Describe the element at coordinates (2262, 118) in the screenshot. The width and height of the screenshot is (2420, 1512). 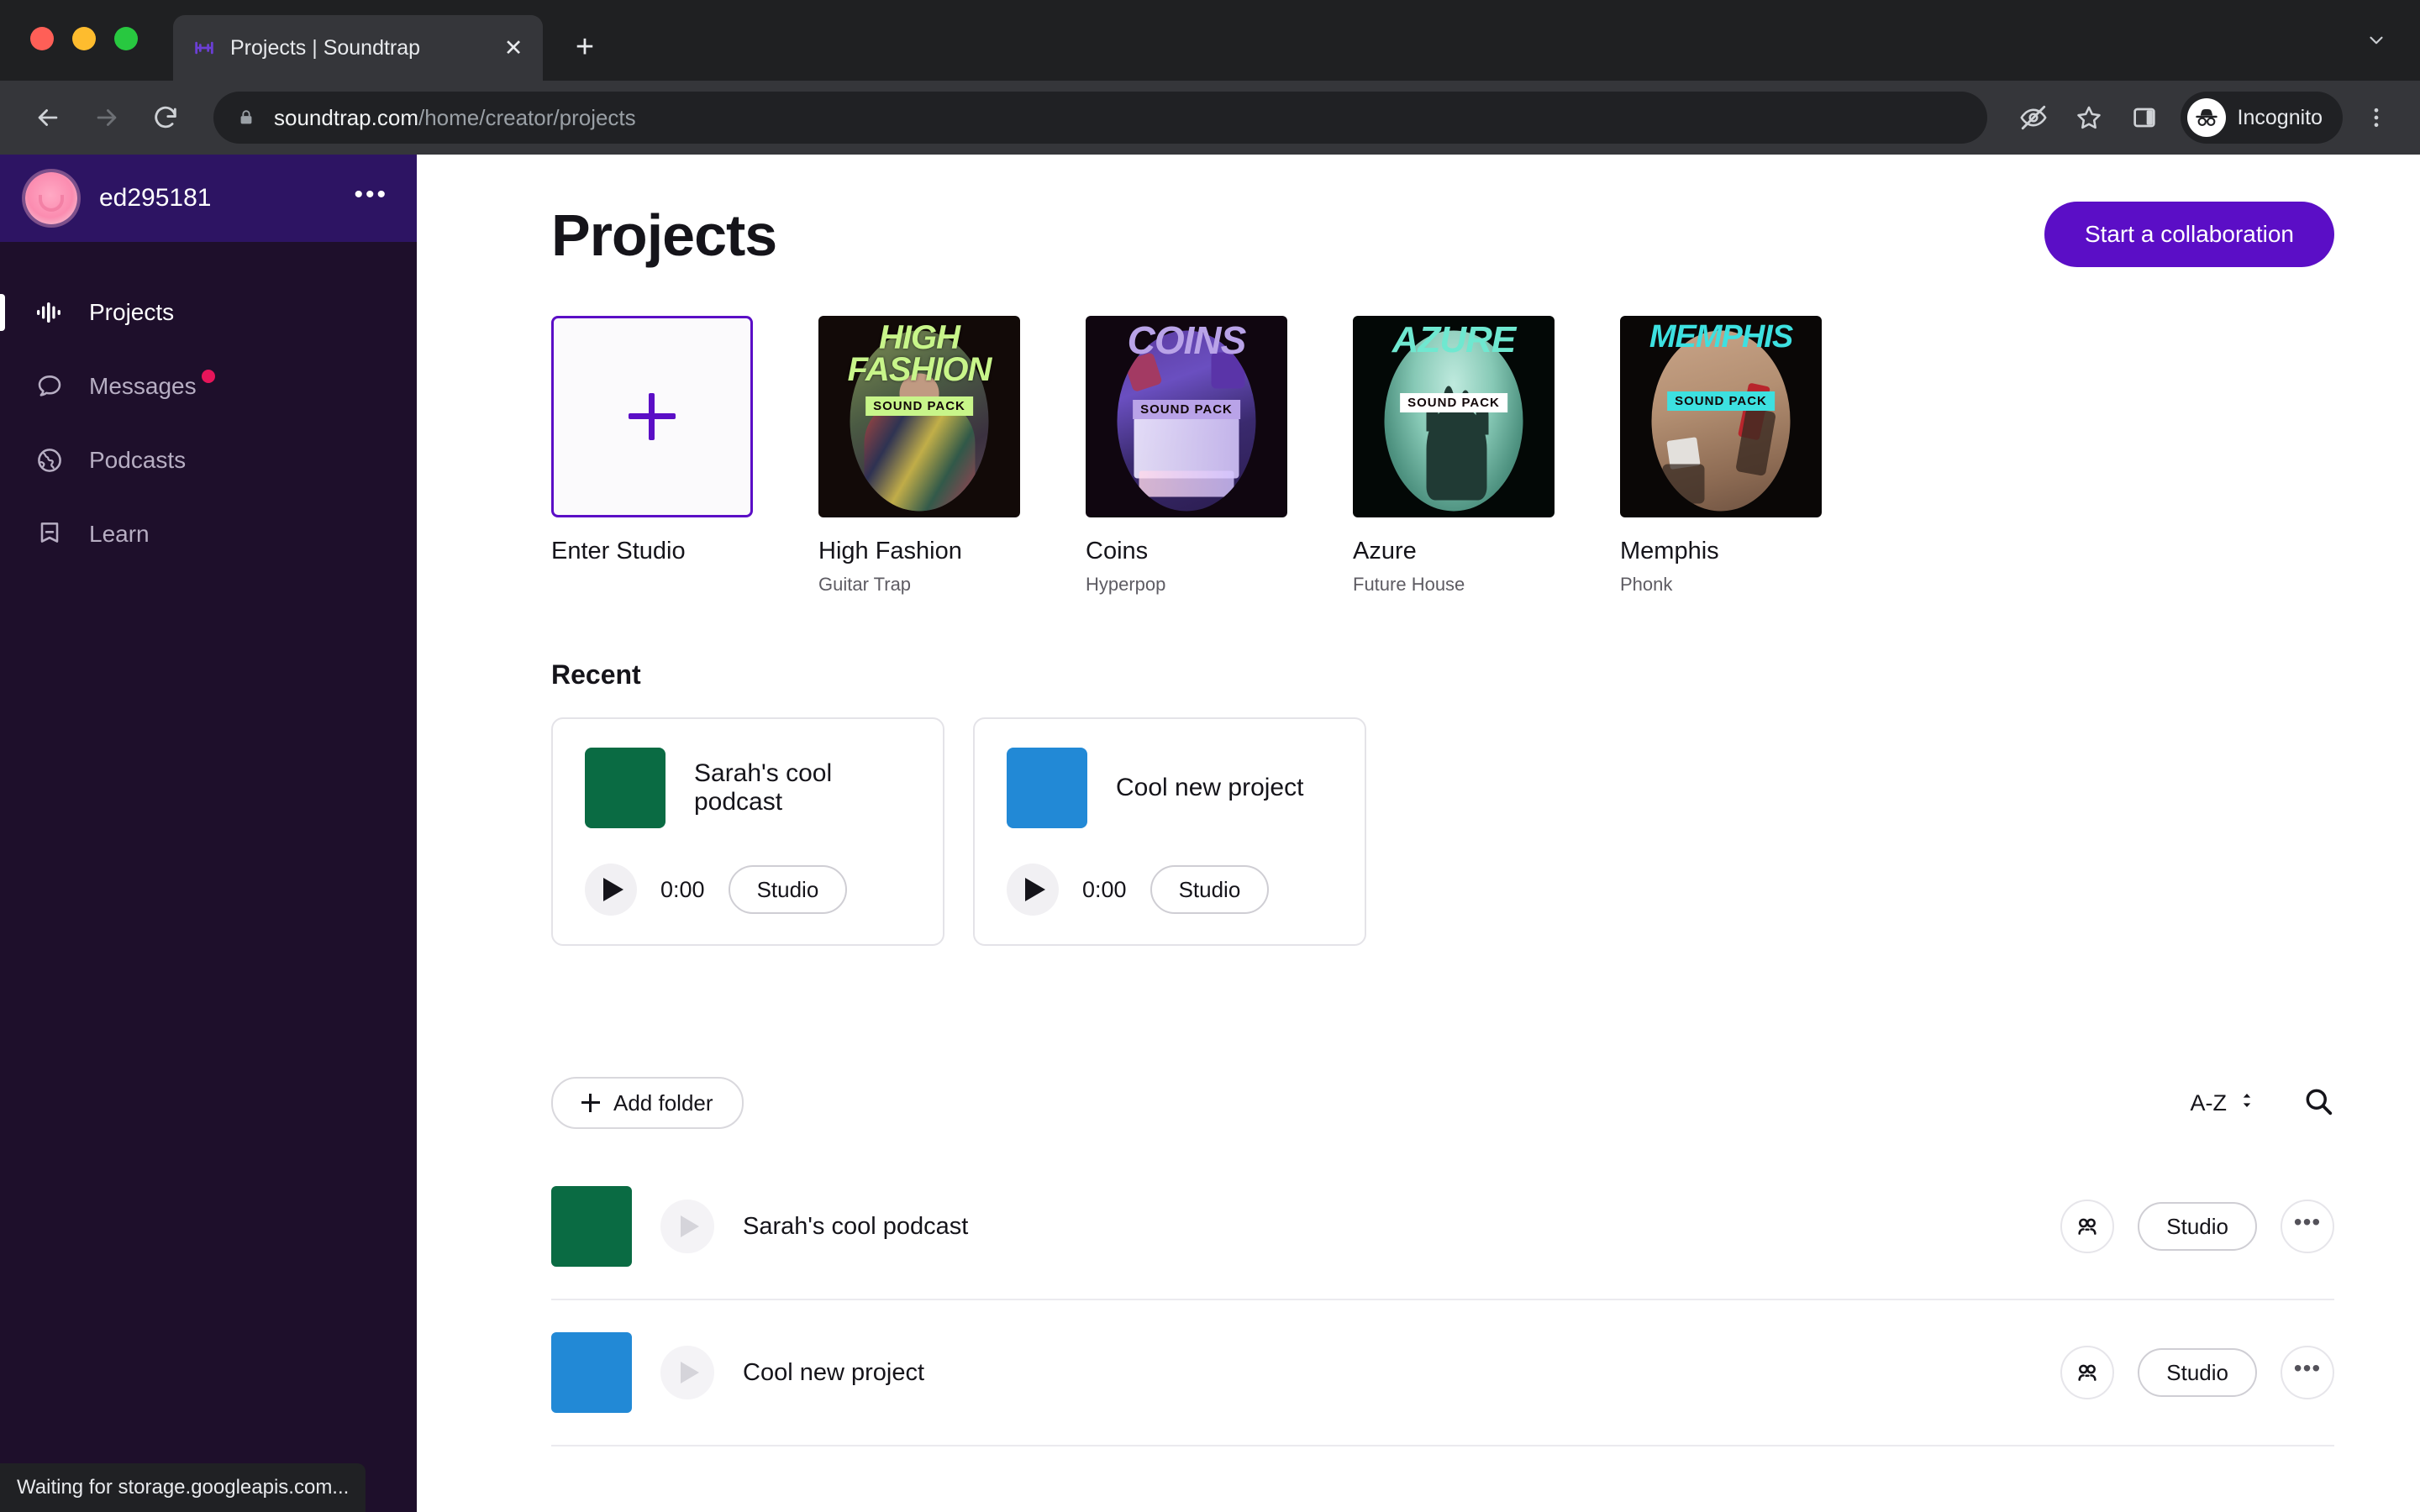
I see `incognito-indicator: Incognito` at that location.